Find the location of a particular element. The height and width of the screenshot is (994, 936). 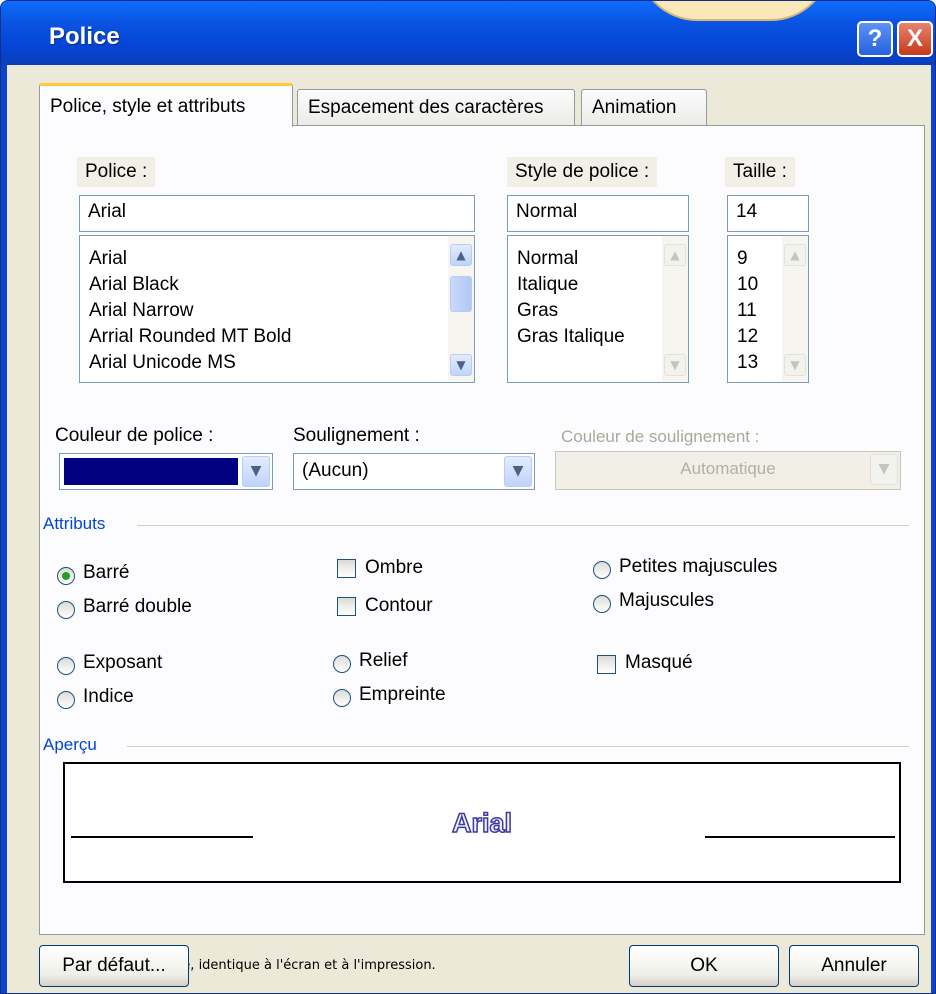

underline-select: (Aucun) ▼ is located at coordinates (414, 471).